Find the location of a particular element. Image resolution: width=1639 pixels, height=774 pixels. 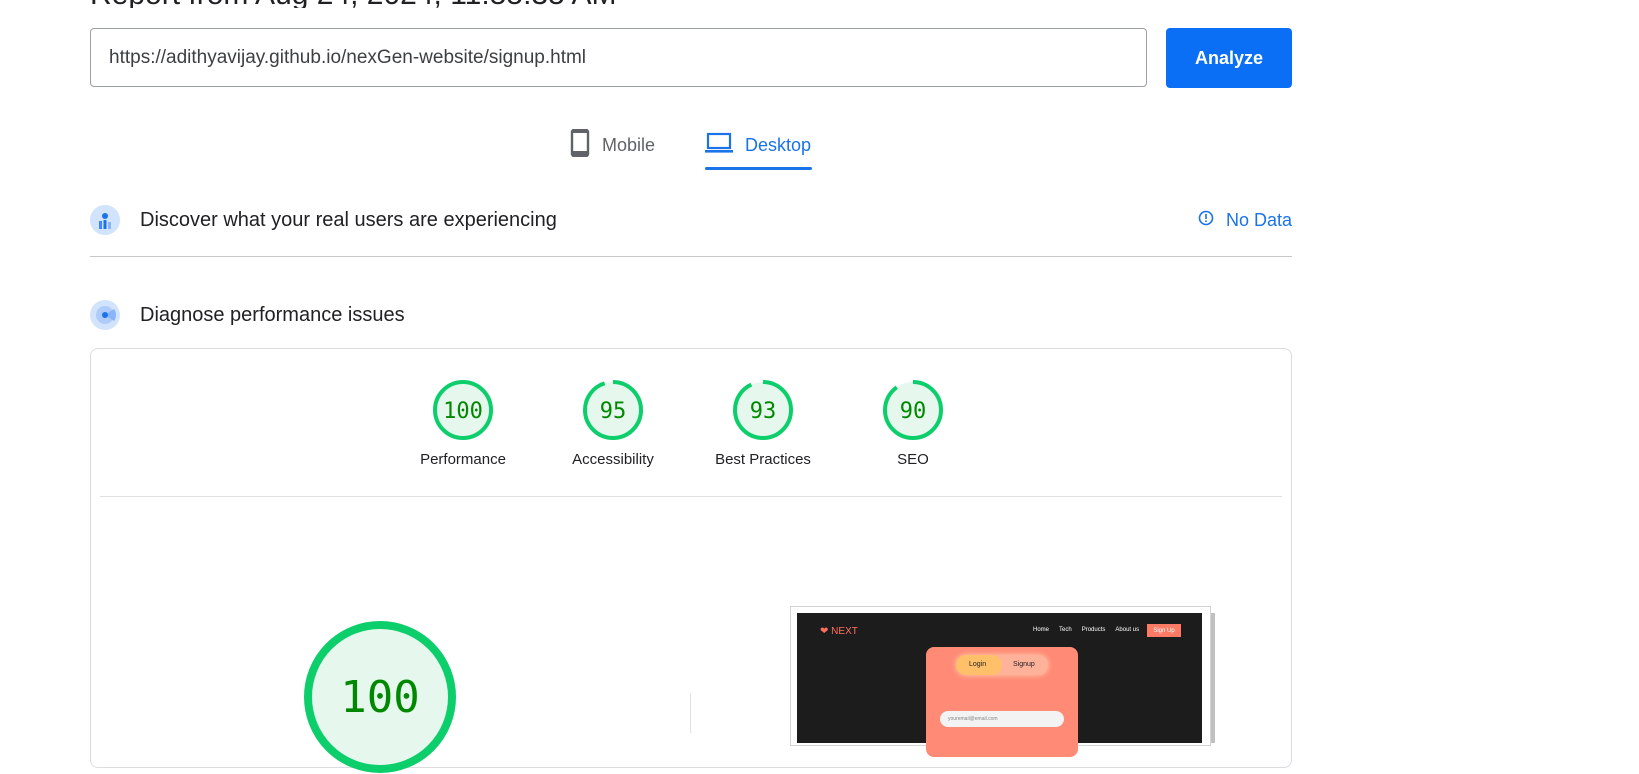

laptop-icon is located at coordinates (719, 145).